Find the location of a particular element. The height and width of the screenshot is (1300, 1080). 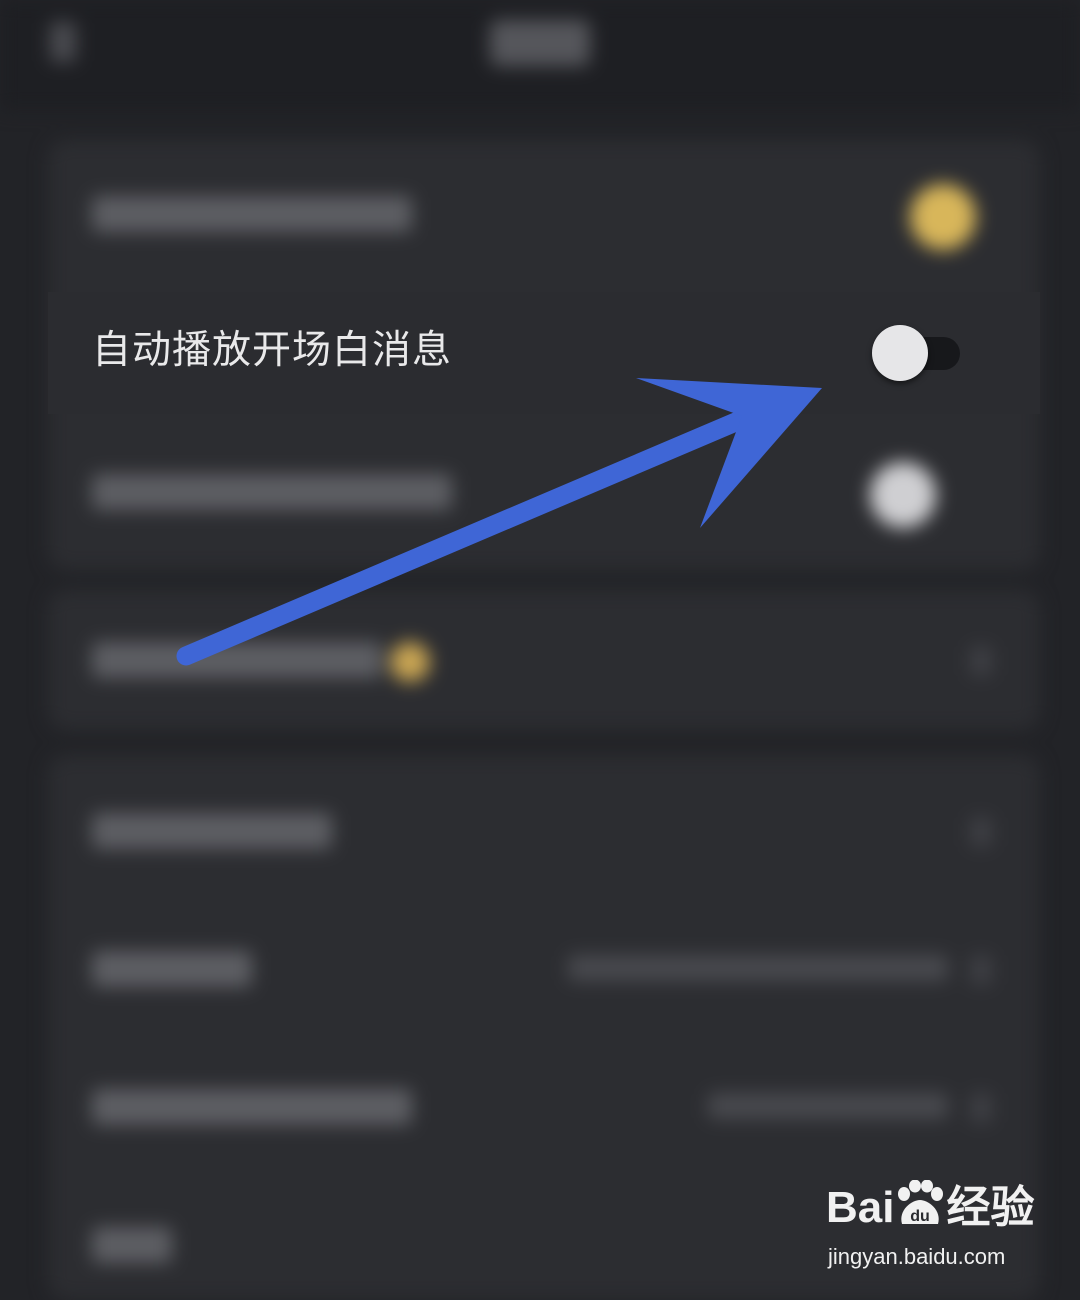

watermark-url: jingyan.baidu.com is located at coordinates (917, 1256).